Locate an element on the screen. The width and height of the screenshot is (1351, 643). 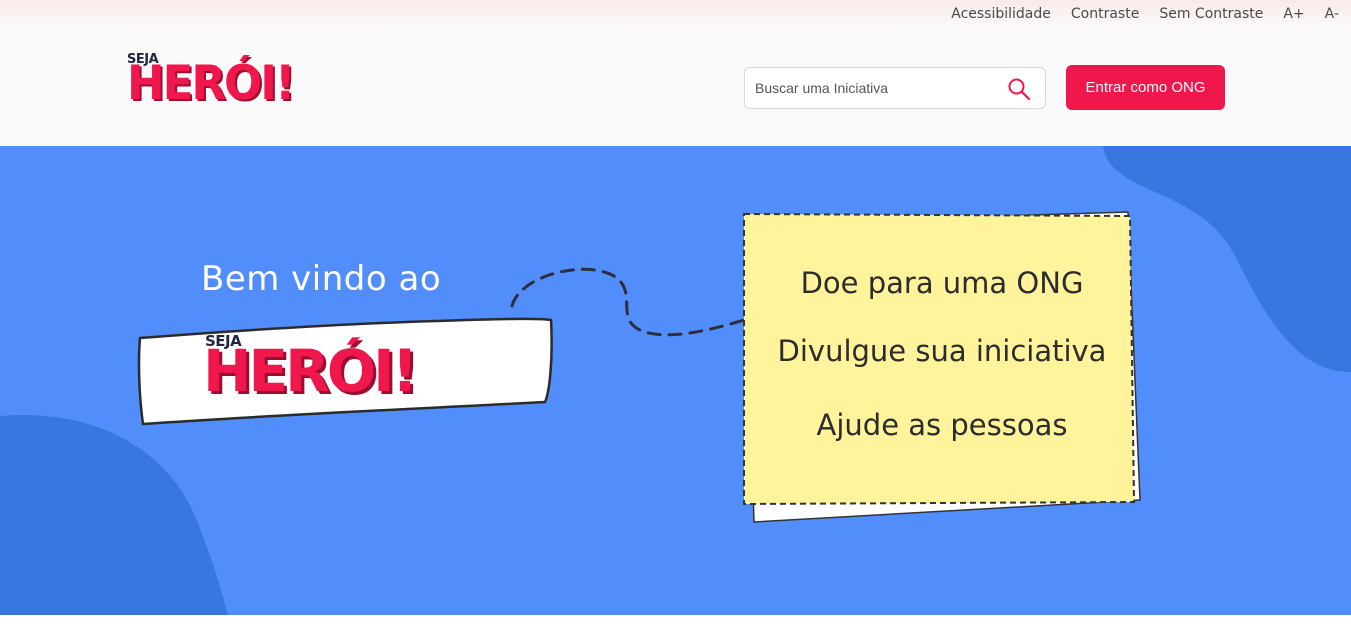
note-item-share: Divulgue sua iniciativa is located at coordinates (942, 351).